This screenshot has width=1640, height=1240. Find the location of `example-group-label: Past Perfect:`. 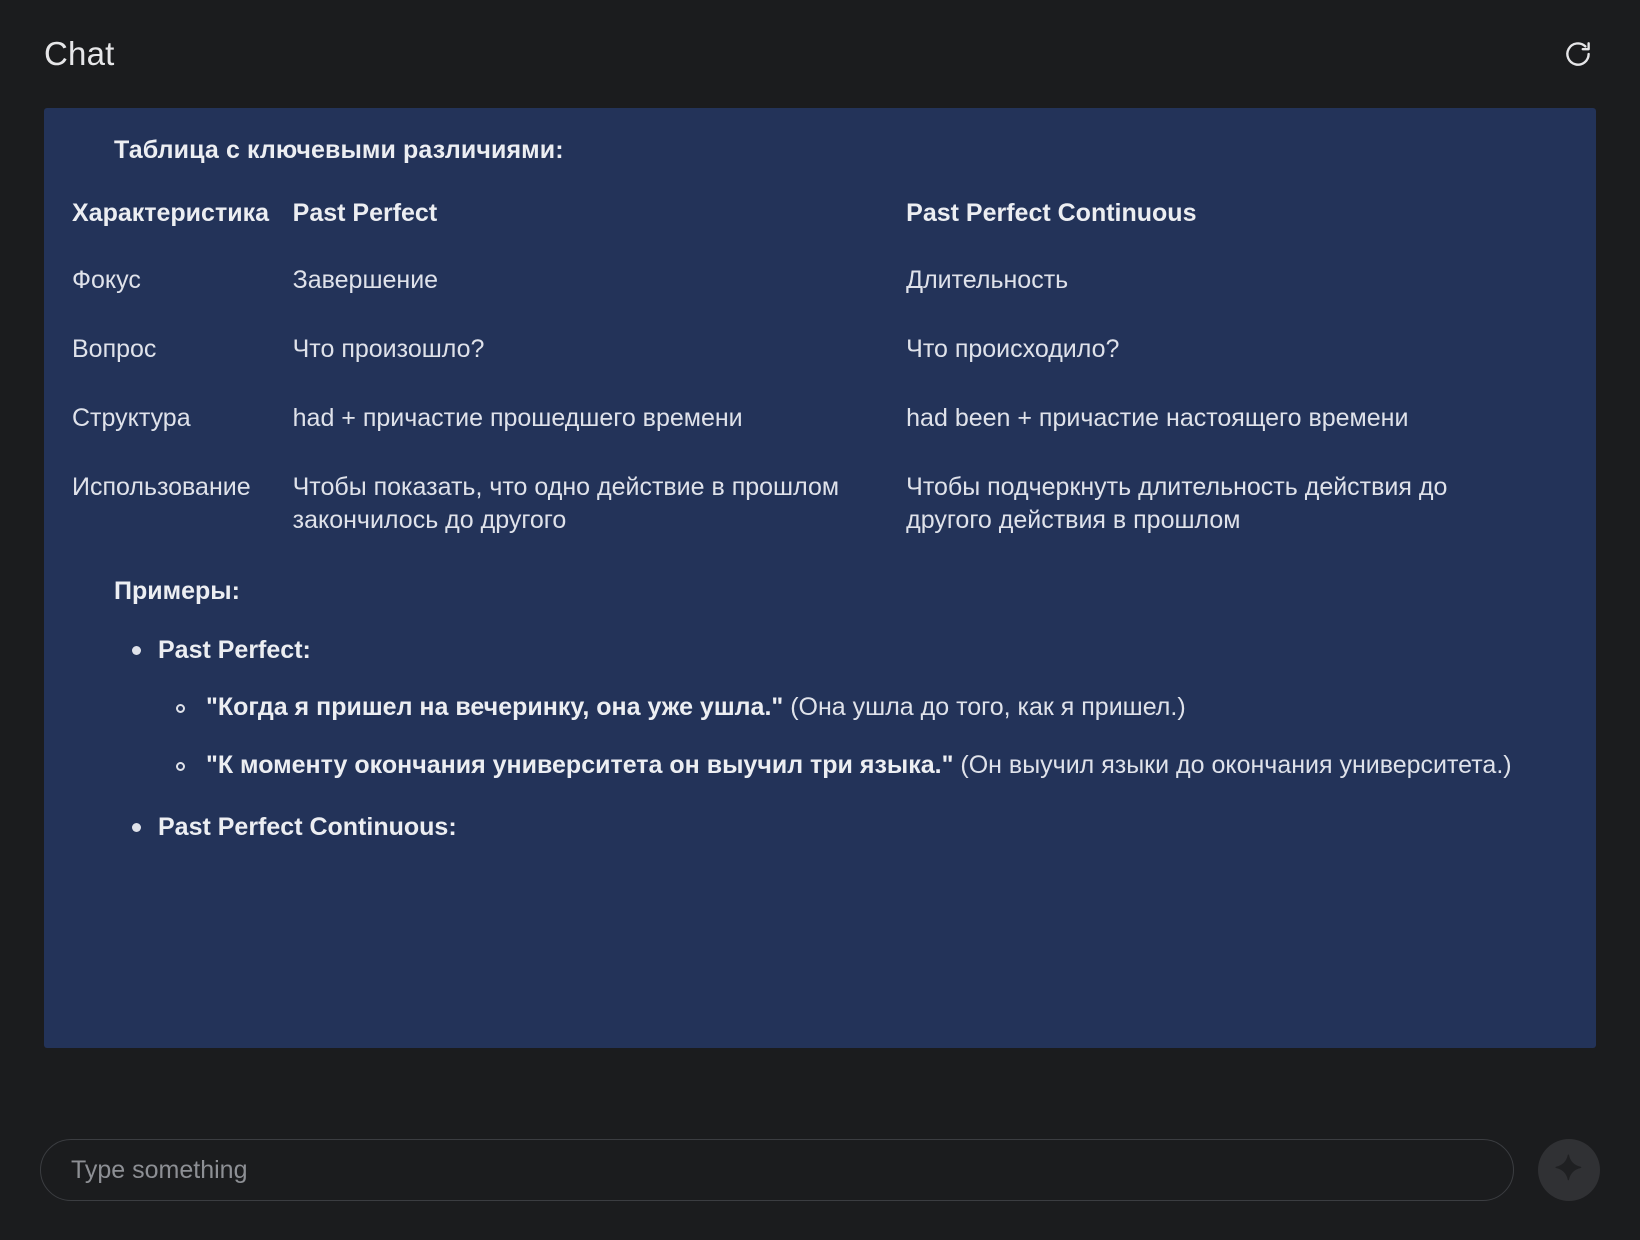

example-group-label: Past Perfect: is located at coordinates (234, 650).